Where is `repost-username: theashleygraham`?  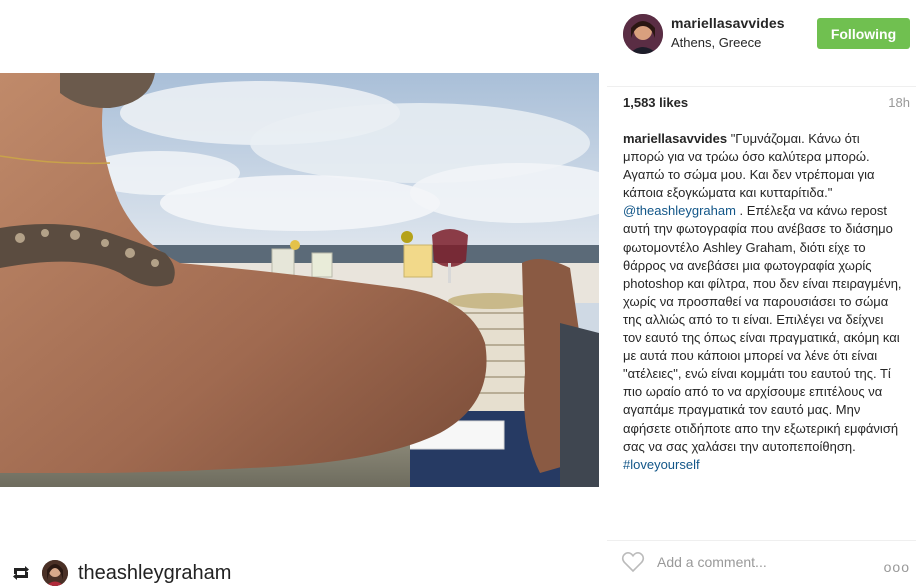
repost-username: theashleygraham is located at coordinates (154, 573).